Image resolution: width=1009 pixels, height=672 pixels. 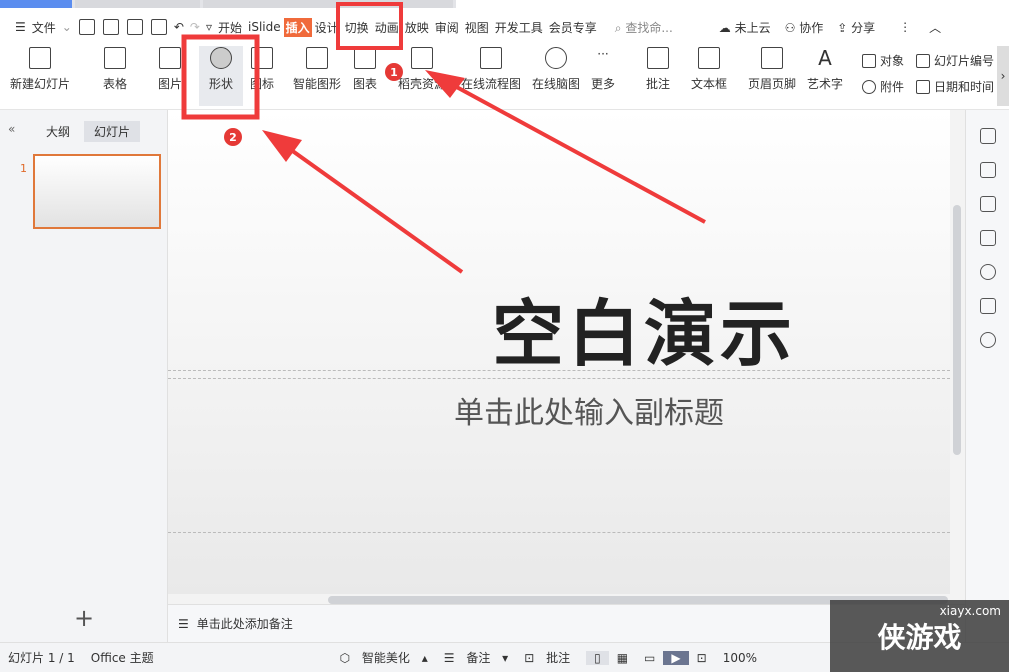 What do you see at coordinates (709, 84) in the screenshot?
I see `label: 文本框` at bounding box center [709, 84].